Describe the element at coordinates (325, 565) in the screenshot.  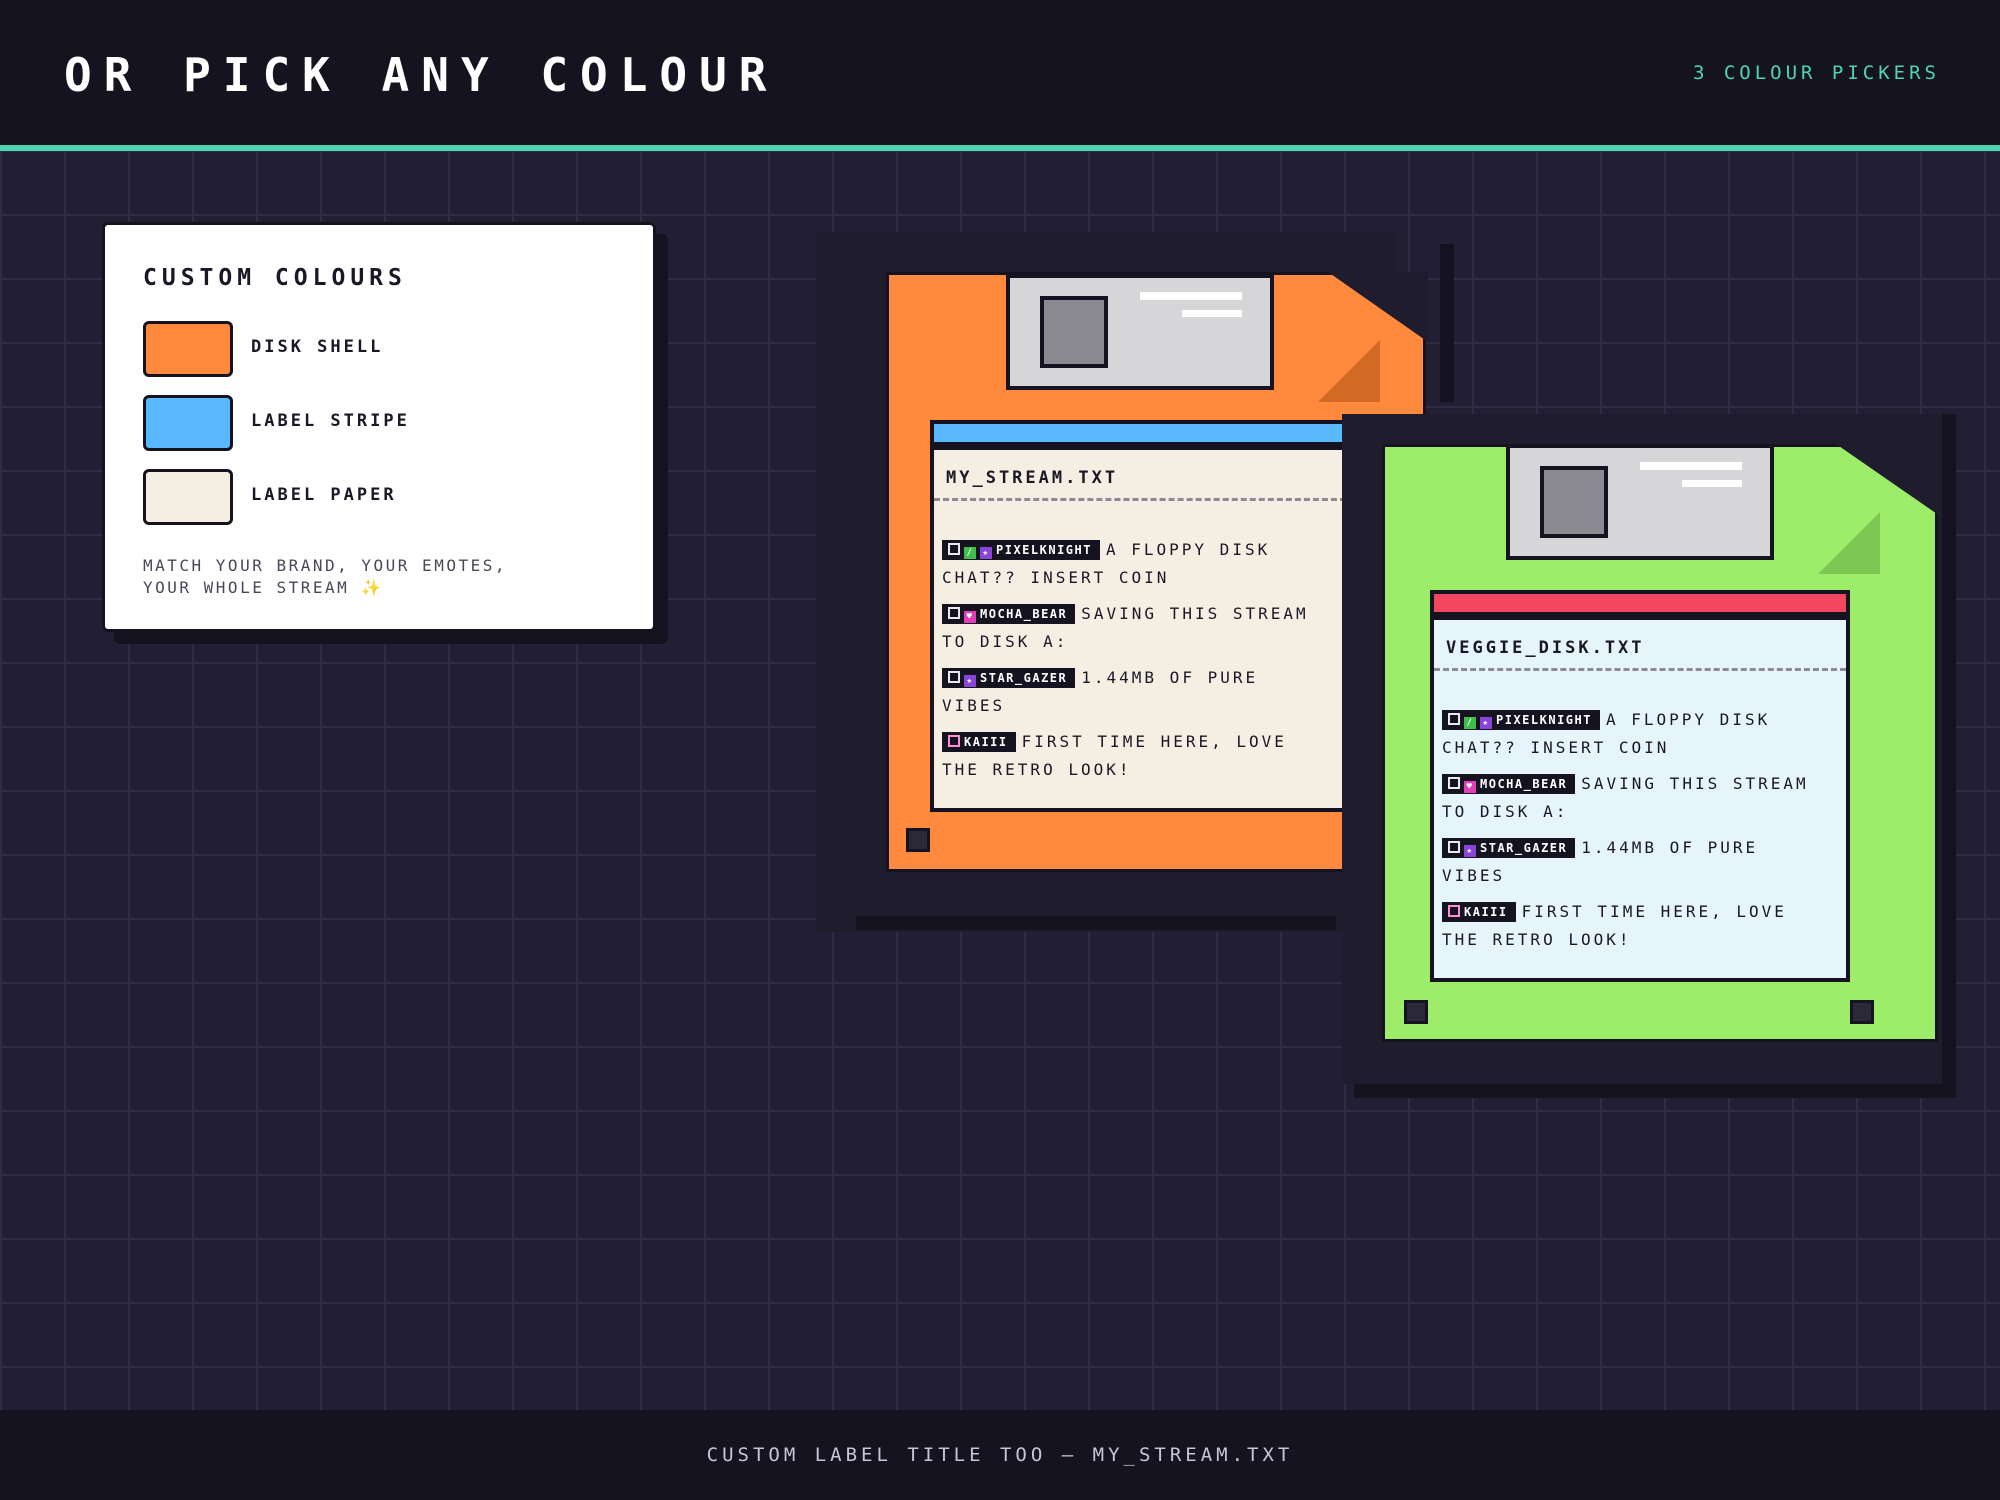
I see `panel-note-line1: MATCH YOUR BRAND, YOUR EMOTES,` at that location.